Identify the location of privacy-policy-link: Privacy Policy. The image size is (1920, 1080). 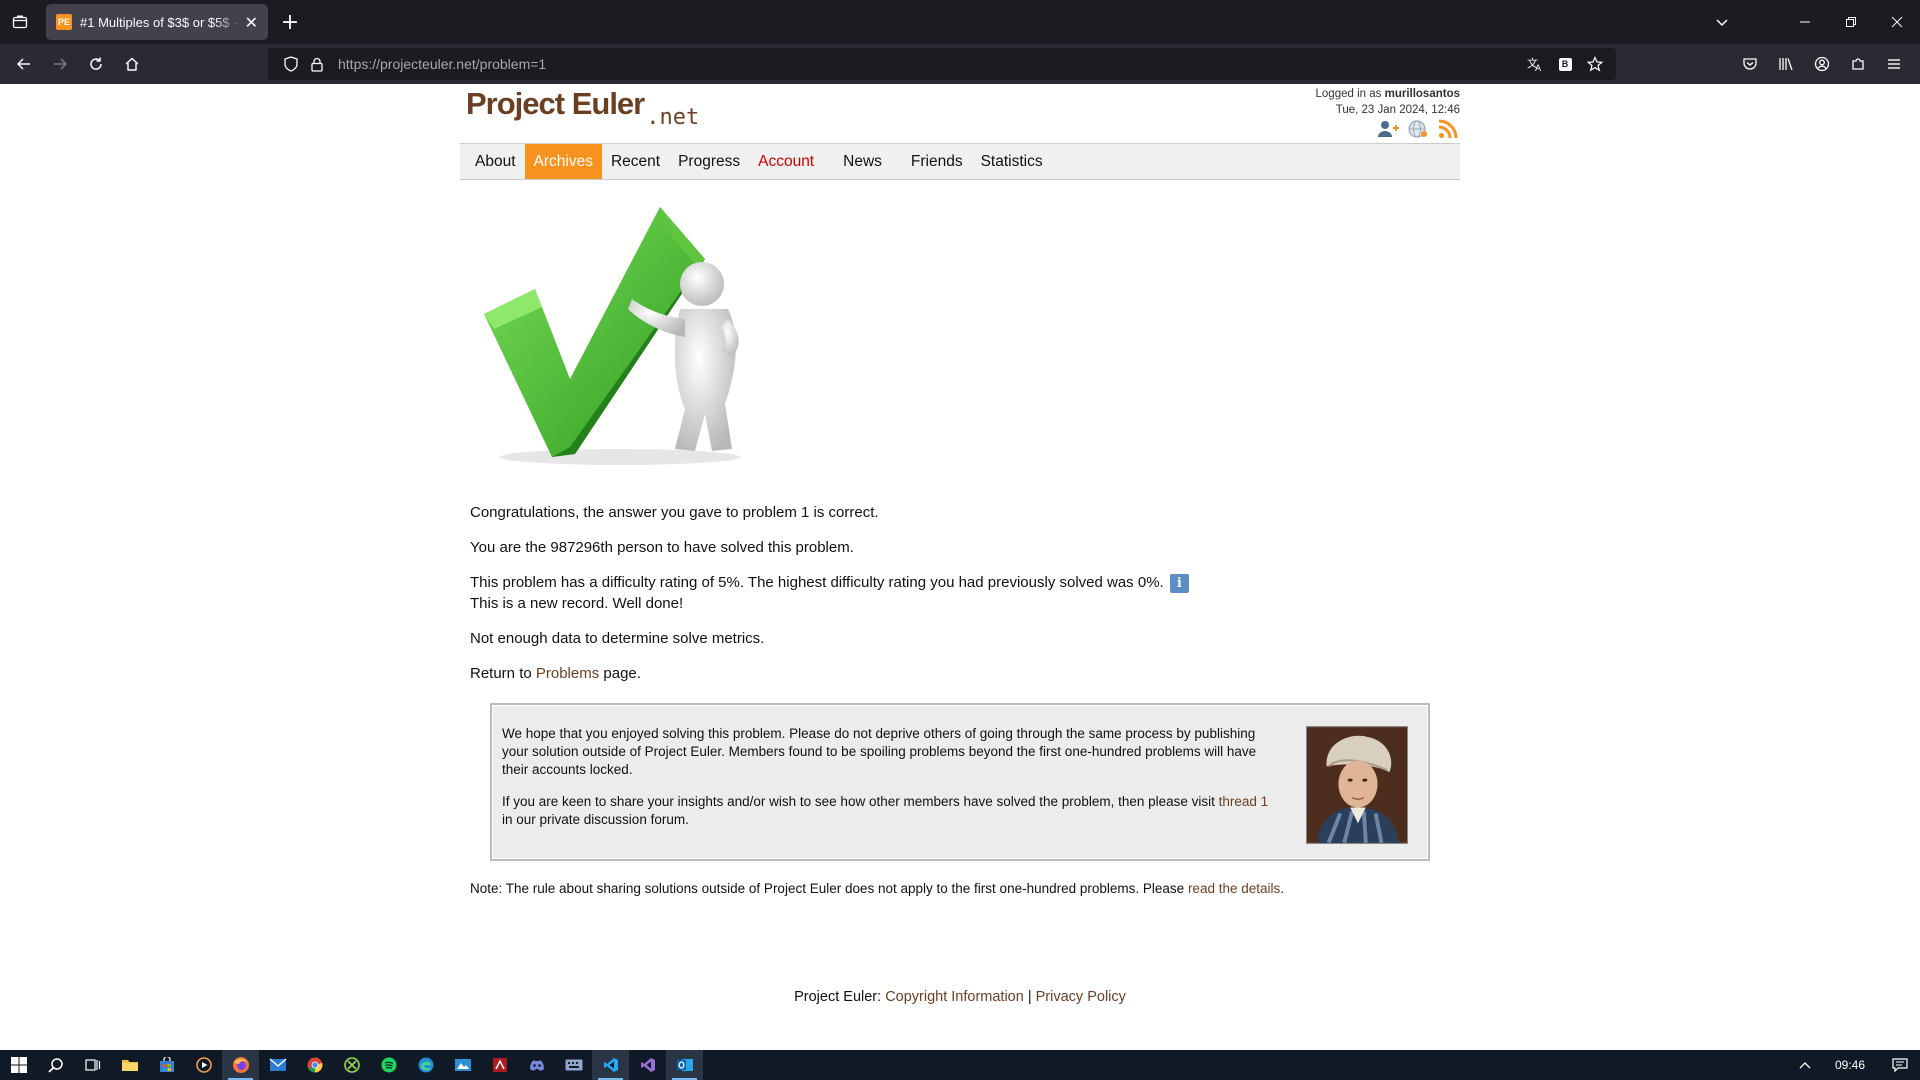
(1081, 997).